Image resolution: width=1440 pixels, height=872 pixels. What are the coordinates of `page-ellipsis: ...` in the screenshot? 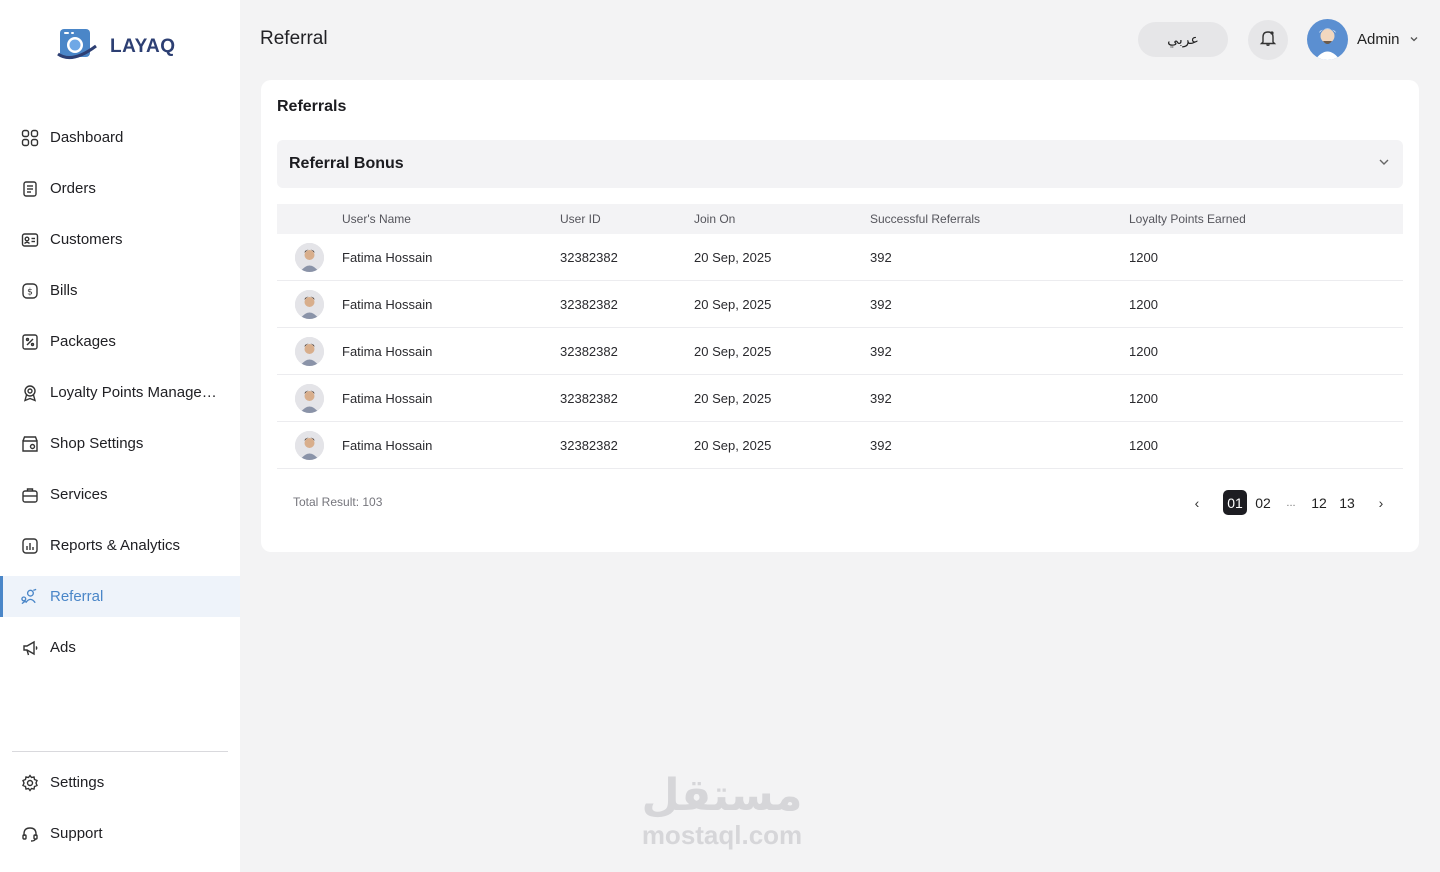 It's located at (1291, 502).